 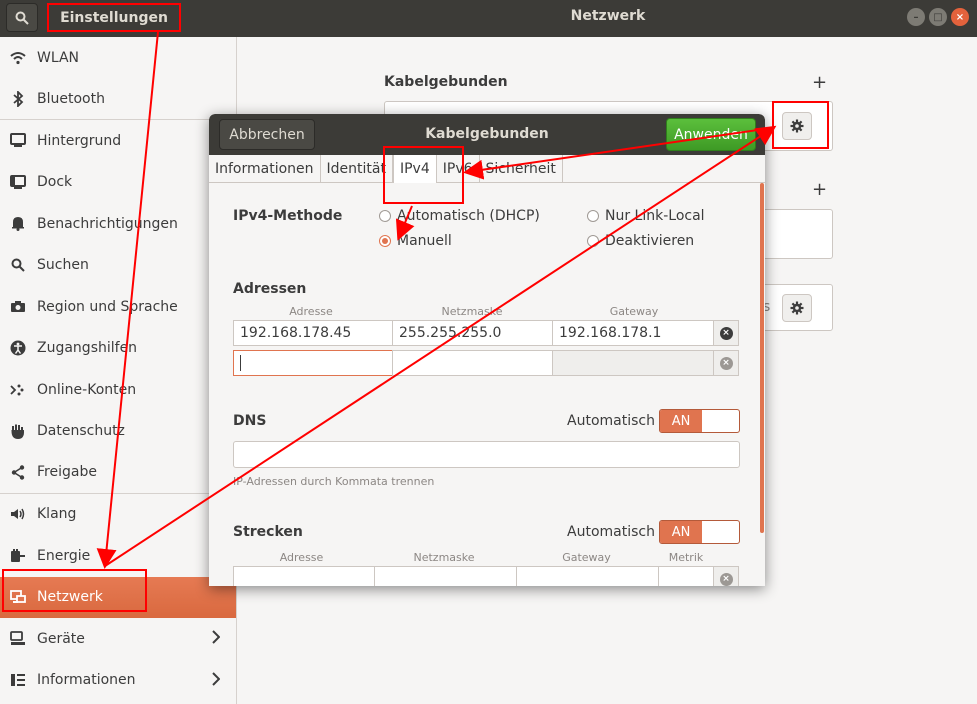 What do you see at coordinates (118, 639) in the screenshot?
I see `sidebar-item-geraete: Geräte` at bounding box center [118, 639].